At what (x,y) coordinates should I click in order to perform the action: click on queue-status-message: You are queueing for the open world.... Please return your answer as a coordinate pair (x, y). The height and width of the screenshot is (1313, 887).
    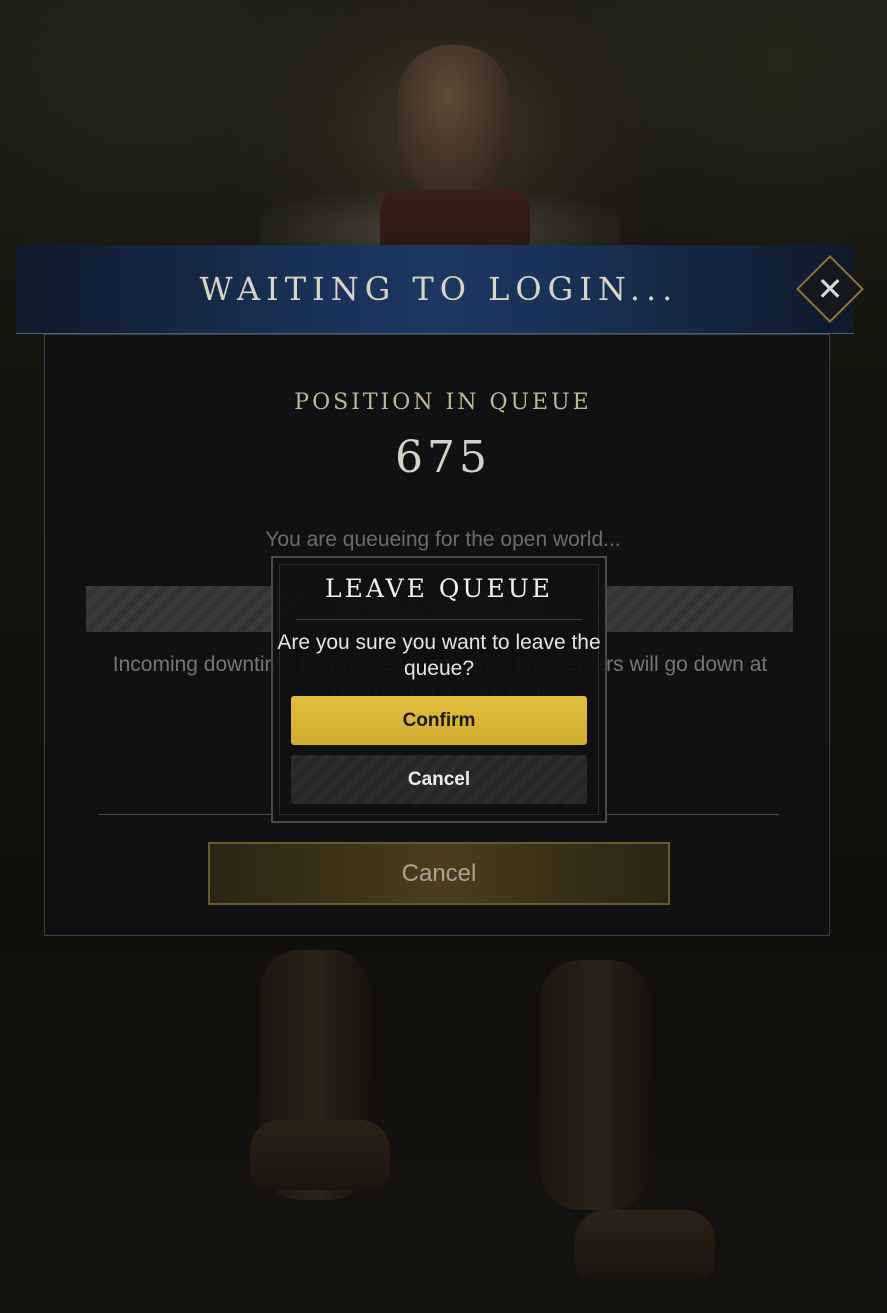
    Looking at the image, I should click on (443, 539).